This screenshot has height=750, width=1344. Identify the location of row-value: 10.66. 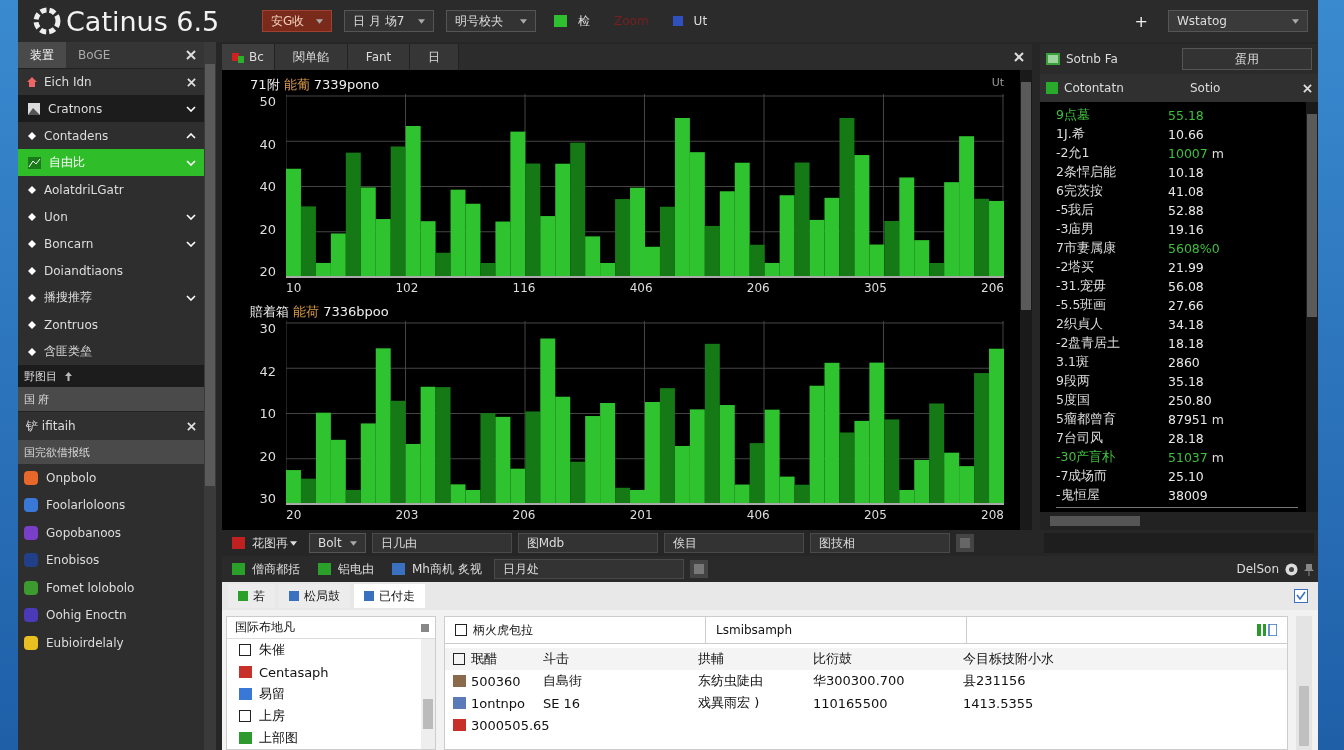
(1186, 134).